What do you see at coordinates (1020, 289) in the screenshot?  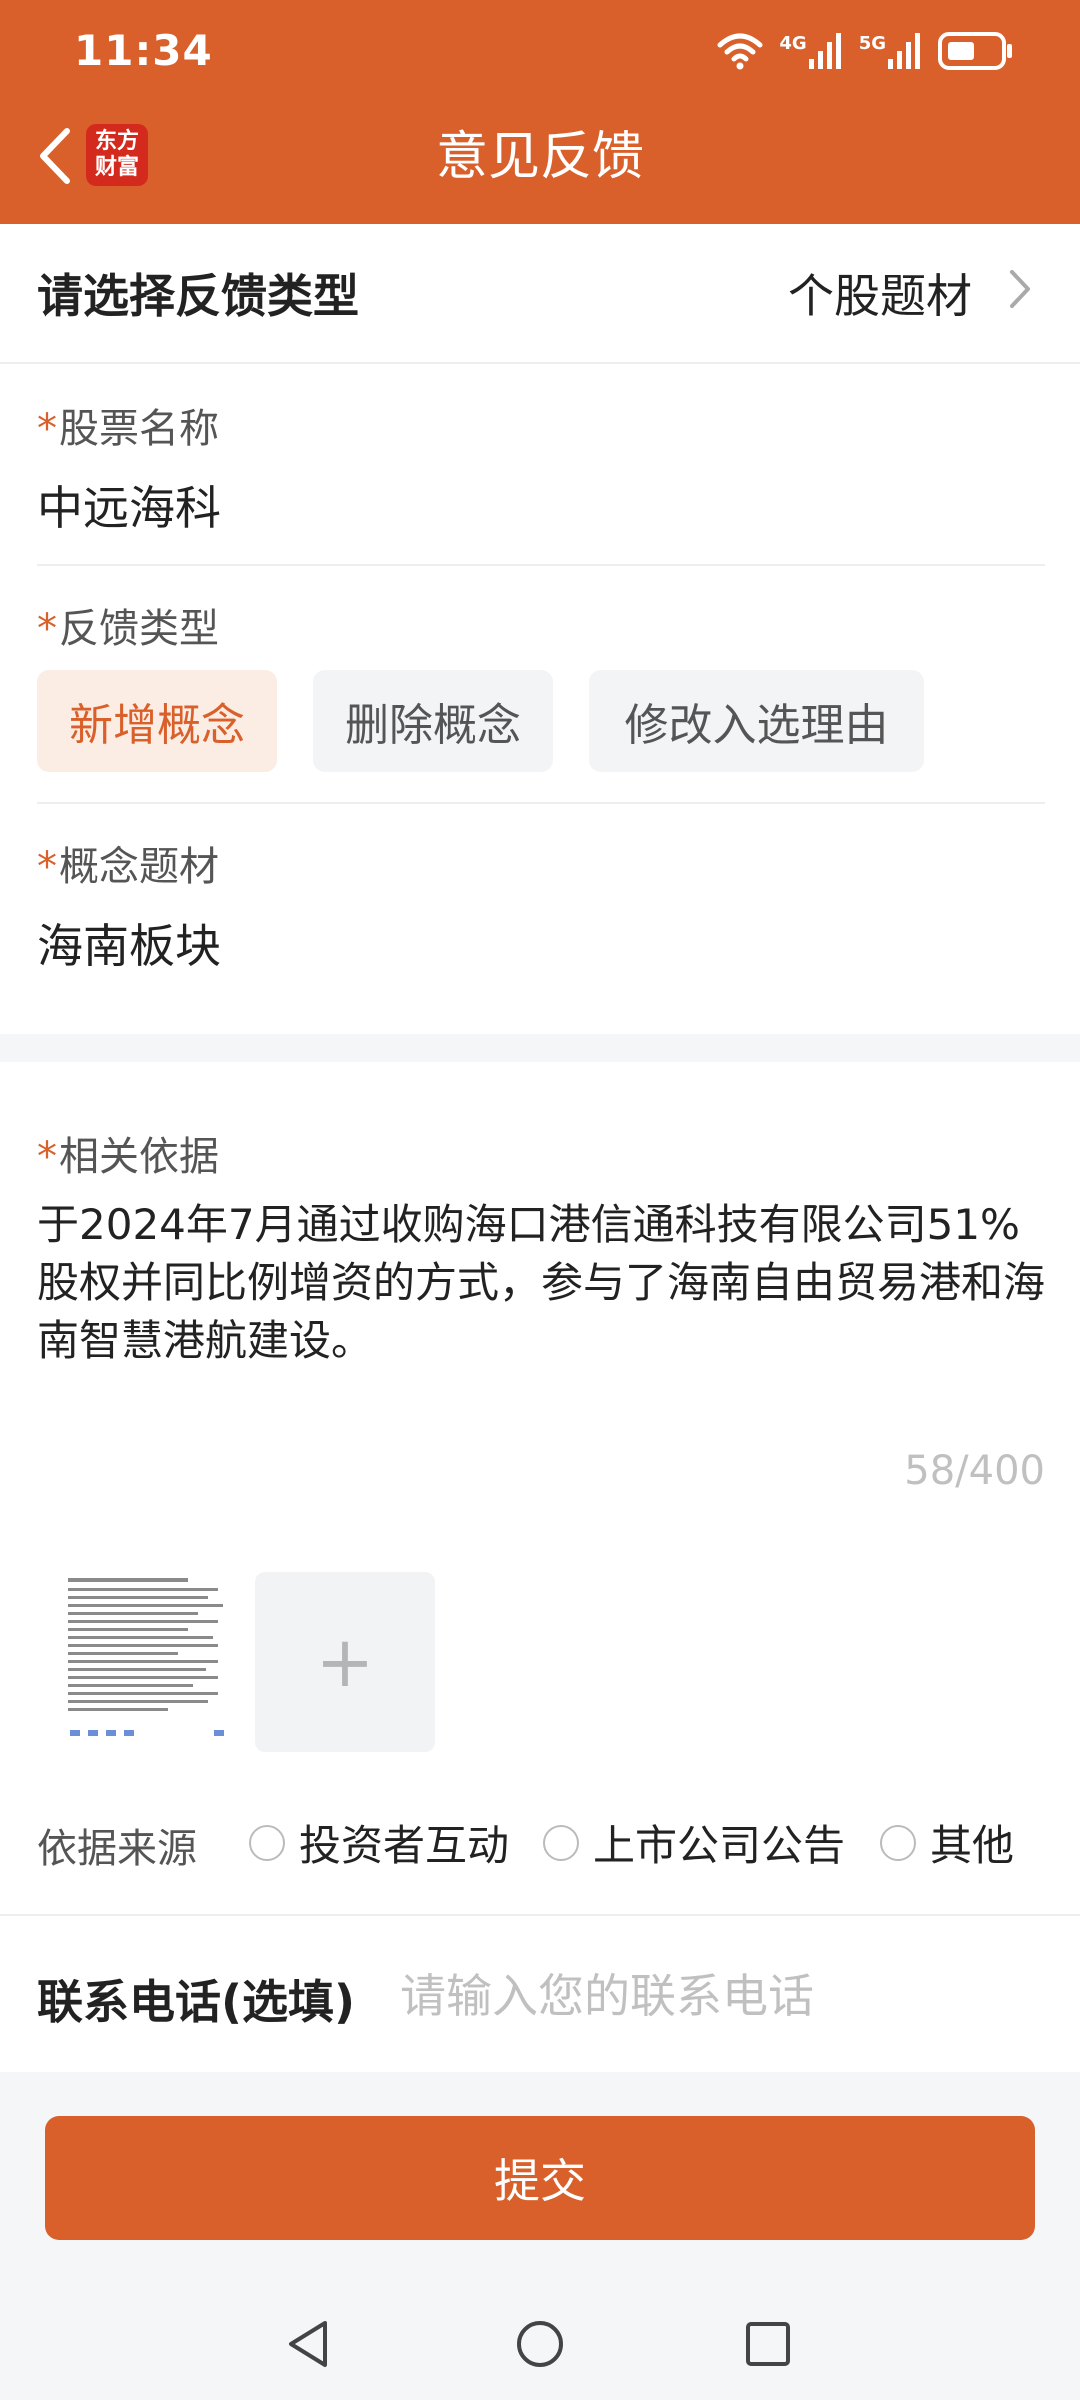 I see `chevron-right-icon` at bounding box center [1020, 289].